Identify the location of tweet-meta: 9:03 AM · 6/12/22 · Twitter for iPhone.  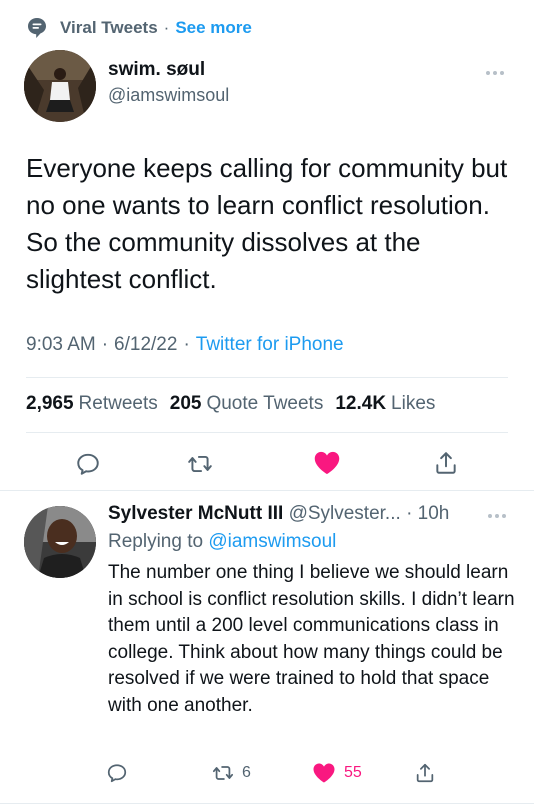
(185, 345).